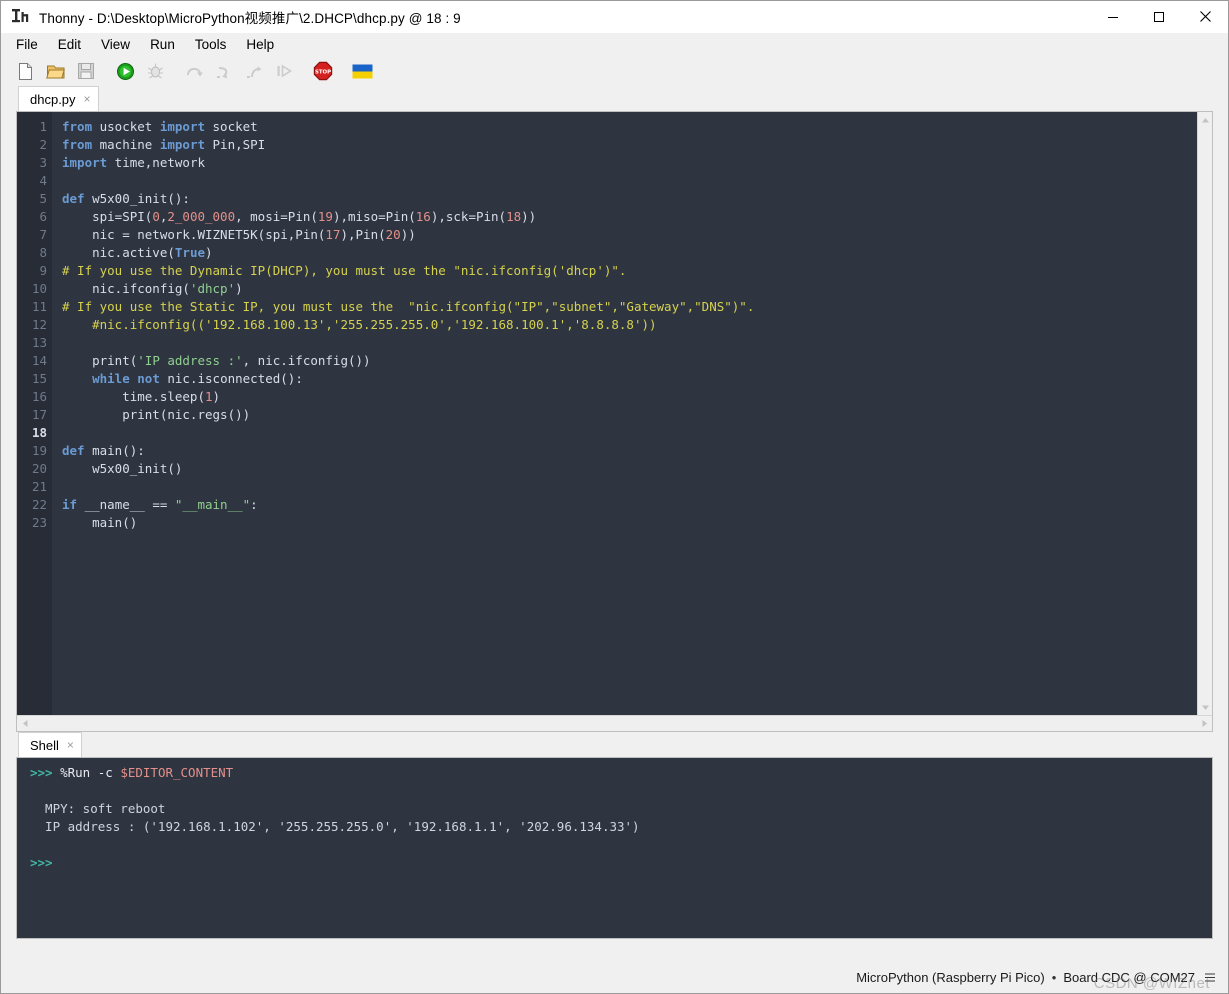 The image size is (1229, 994). What do you see at coordinates (1129, 977) in the screenshot?
I see `status-connection: Board CDC @ COM27` at bounding box center [1129, 977].